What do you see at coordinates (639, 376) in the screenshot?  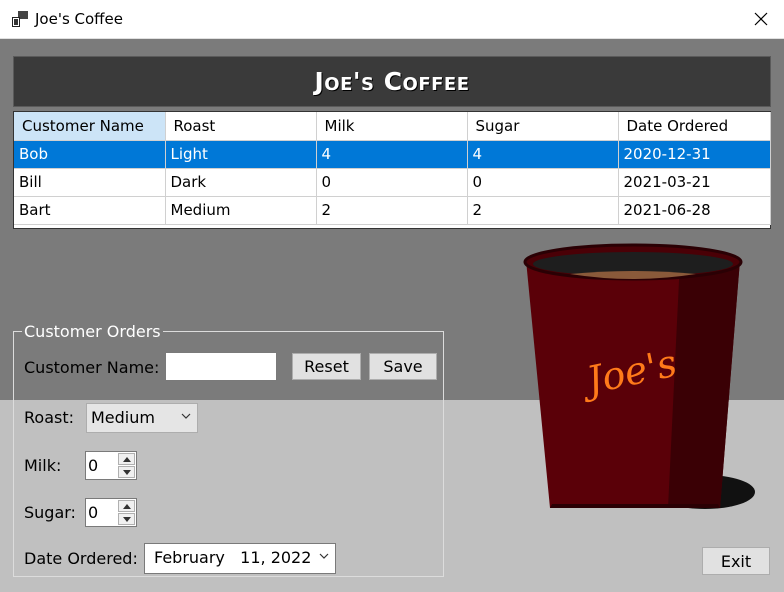 I see `coffee-cup-image: Joe's` at bounding box center [639, 376].